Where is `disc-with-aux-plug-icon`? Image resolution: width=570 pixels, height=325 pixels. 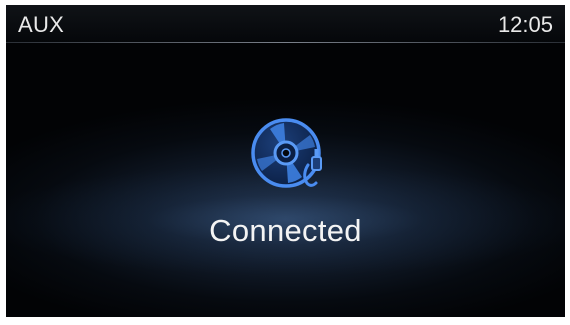
disc-with-aux-plug-icon is located at coordinates (286, 153).